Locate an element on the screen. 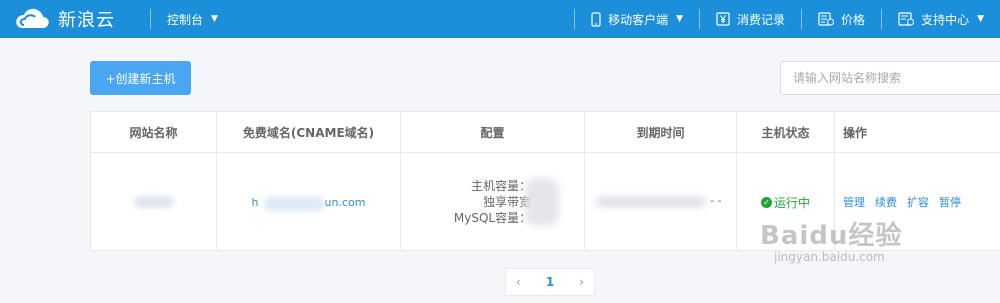  manage-link: 管理 is located at coordinates (854, 202).